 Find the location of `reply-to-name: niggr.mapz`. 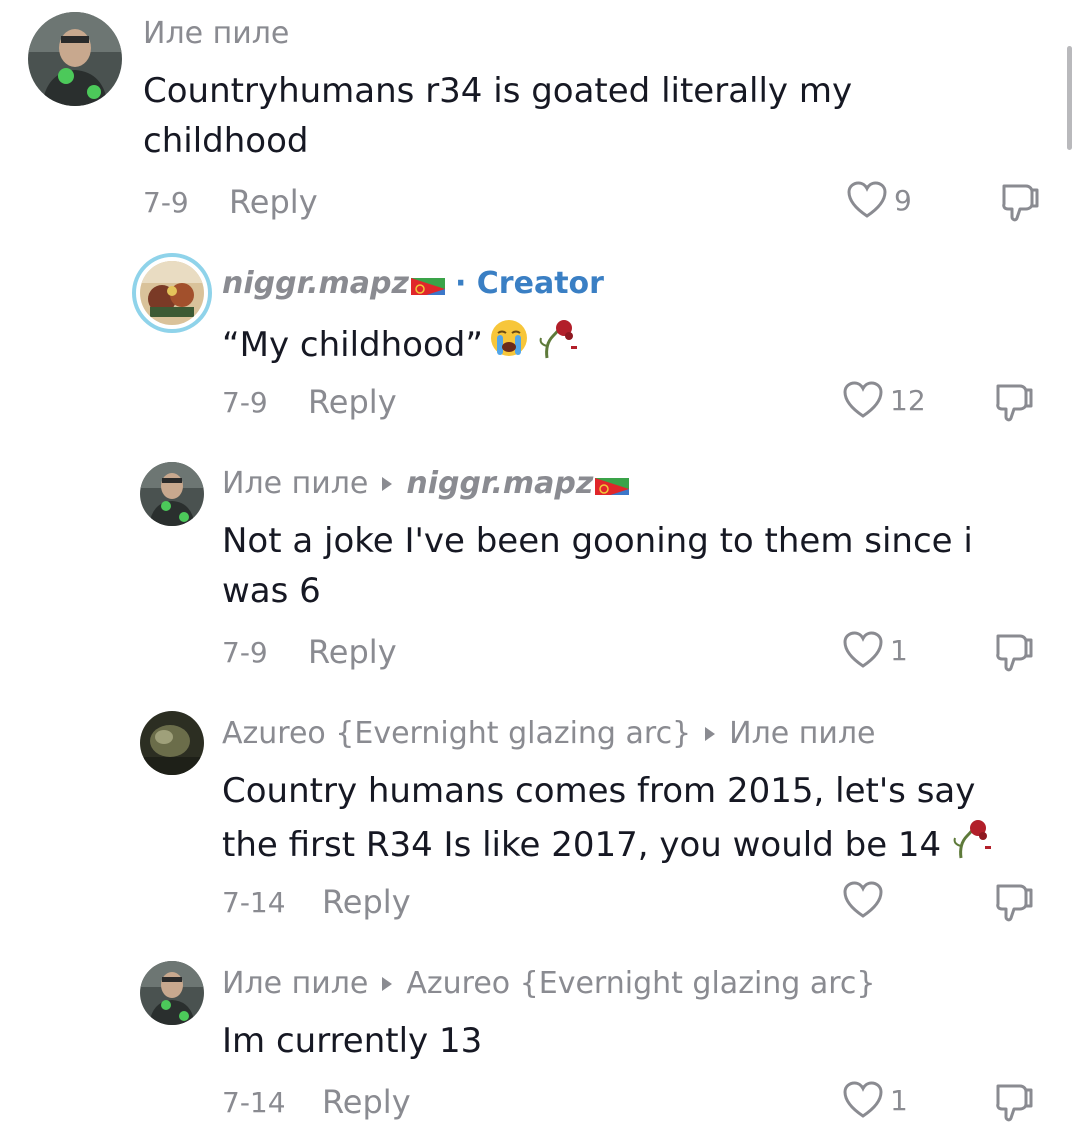

reply-to-name: niggr.mapz is located at coordinates (499, 483).